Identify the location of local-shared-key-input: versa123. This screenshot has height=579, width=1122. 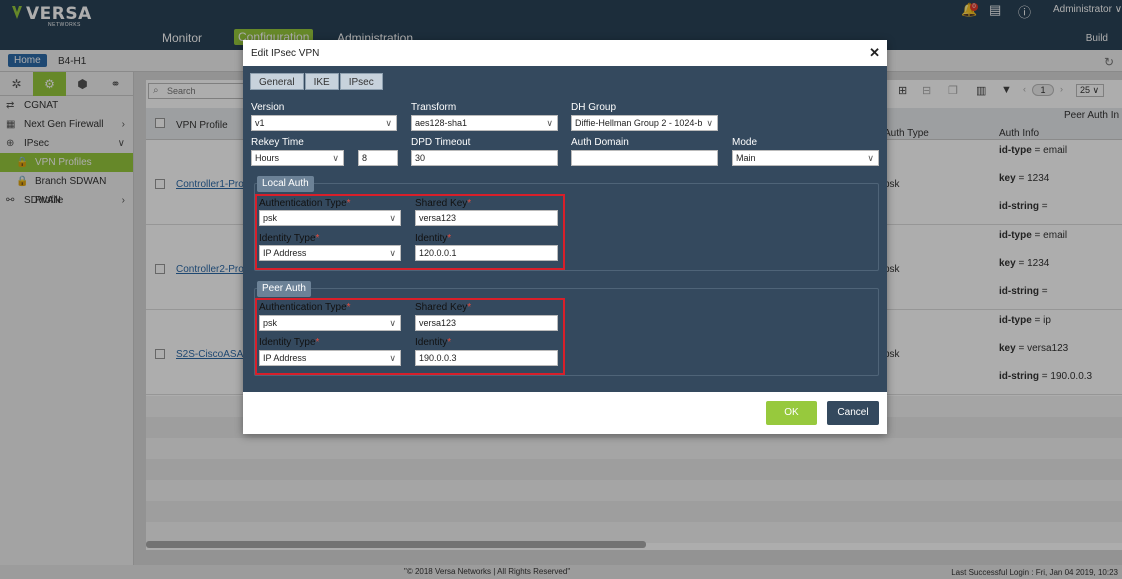
(486, 218).